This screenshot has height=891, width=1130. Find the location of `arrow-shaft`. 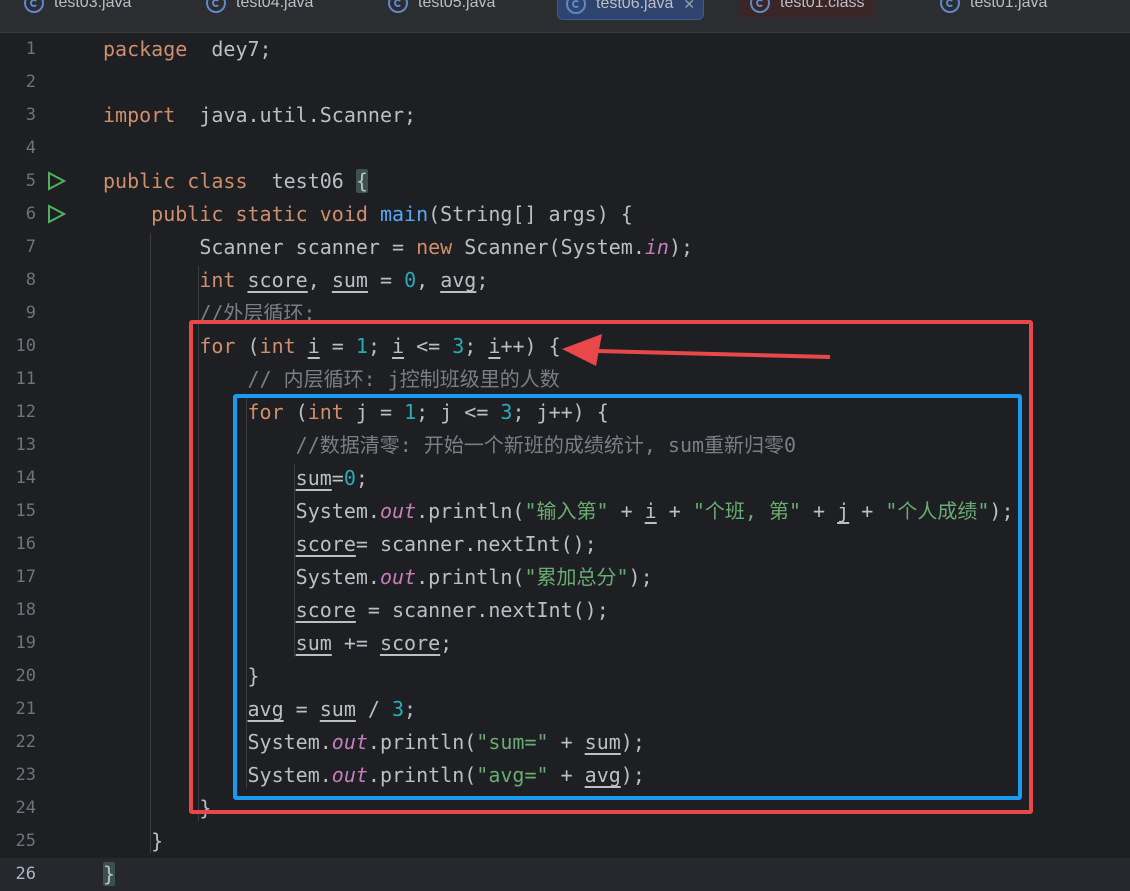

arrow-shaft is located at coordinates (714, 354).